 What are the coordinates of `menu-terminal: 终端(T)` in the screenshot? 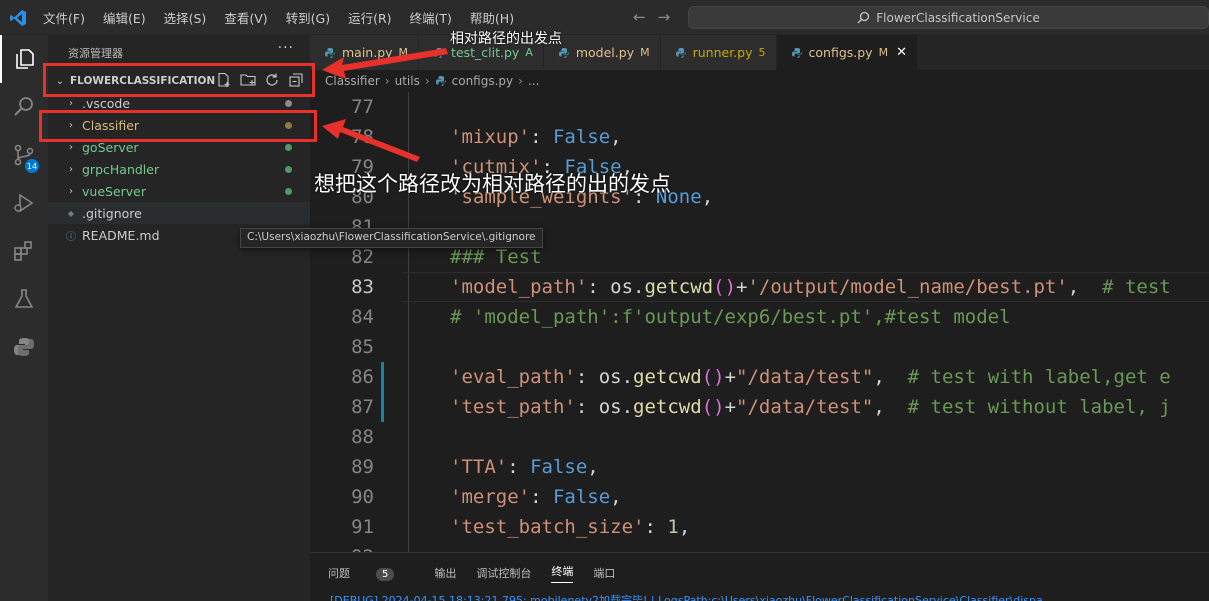 It's located at (431, 17).